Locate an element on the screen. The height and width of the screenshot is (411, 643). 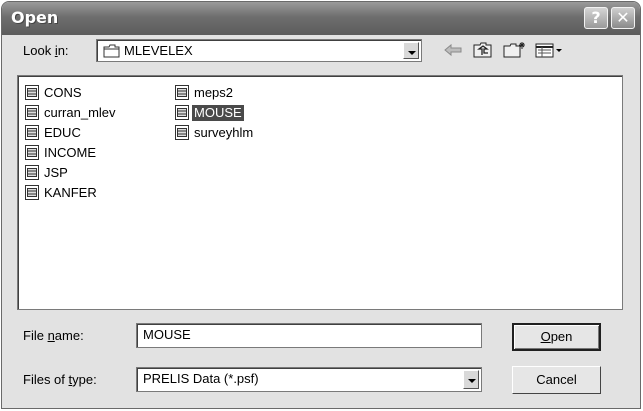
file-type-value: PRELIS Data (*.psf) is located at coordinates (201, 378).